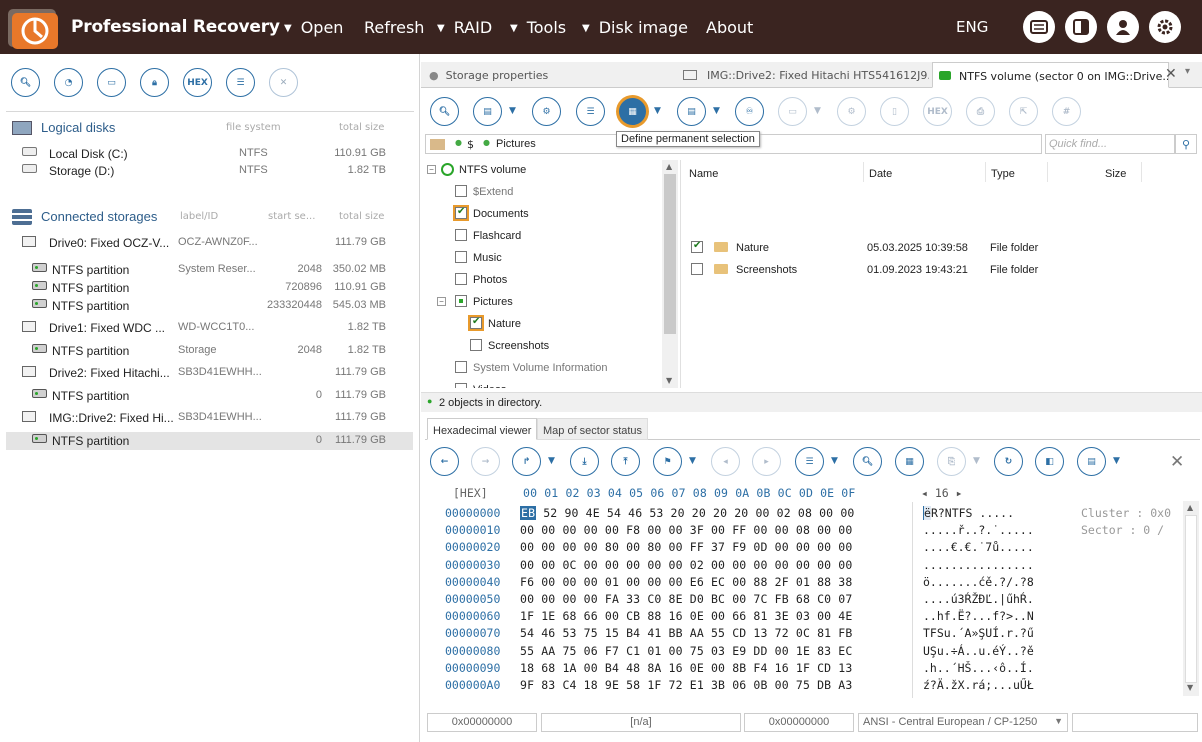  What do you see at coordinates (909, 461) in the screenshot?
I see `selection-icon: ▦` at bounding box center [909, 461].